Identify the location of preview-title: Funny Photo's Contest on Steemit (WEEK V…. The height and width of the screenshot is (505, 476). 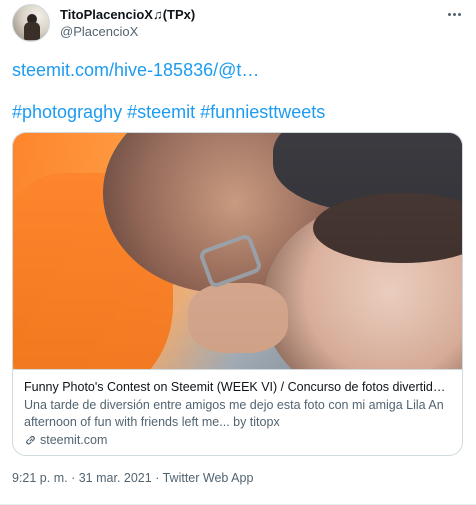
(238, 387).